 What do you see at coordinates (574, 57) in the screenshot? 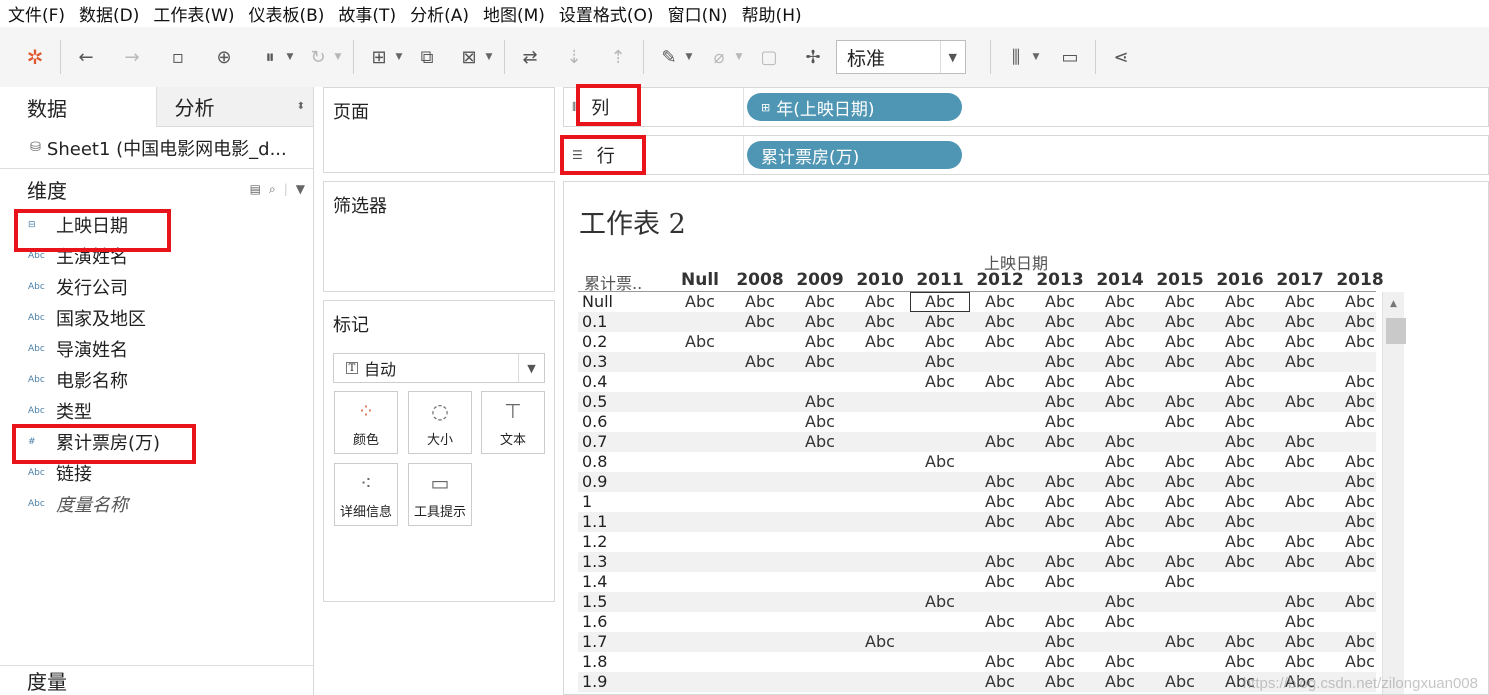
I see `sort-asc-icon: ⇣` at bounding box center [574, 57].